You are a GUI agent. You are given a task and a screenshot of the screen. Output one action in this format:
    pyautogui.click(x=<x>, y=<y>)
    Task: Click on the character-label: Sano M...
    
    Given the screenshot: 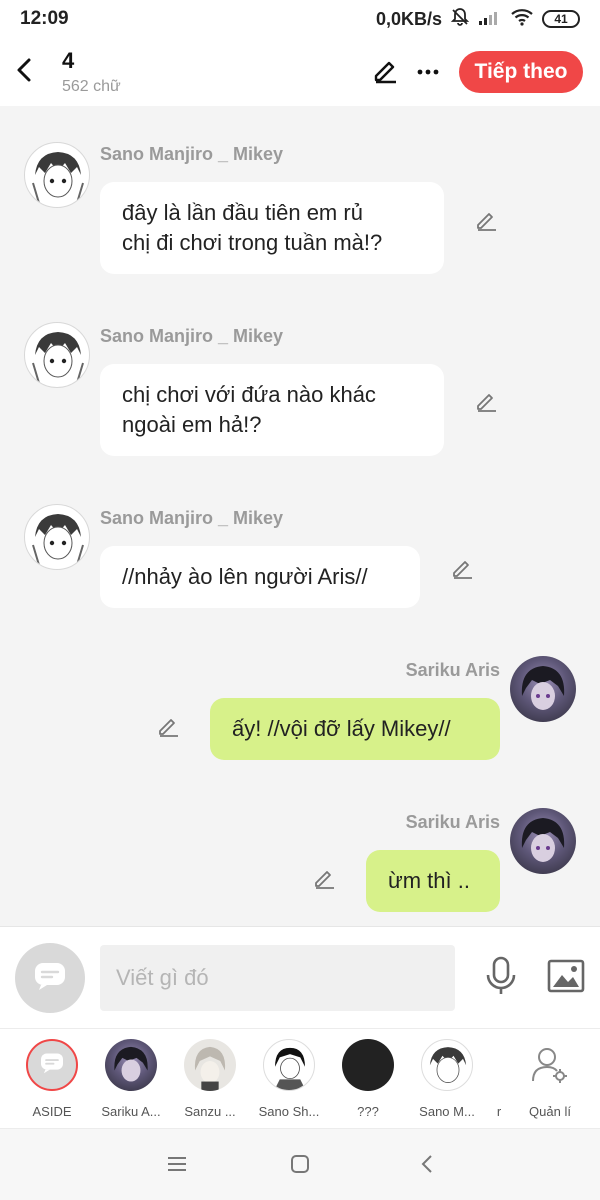 What is the action you would take?
    pyautogui.click(x=447, y=1111)
    